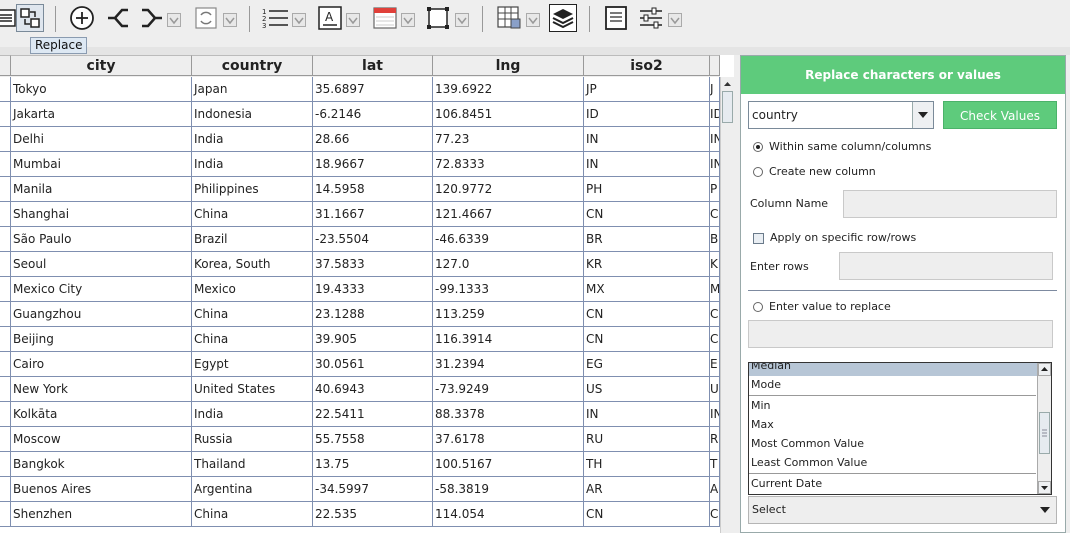 The width and height of the screenshot is (1070, 533). Describe the element at coordinates (508, 89) in the screenshot. I see `table-cell: 139.6922` at that location.